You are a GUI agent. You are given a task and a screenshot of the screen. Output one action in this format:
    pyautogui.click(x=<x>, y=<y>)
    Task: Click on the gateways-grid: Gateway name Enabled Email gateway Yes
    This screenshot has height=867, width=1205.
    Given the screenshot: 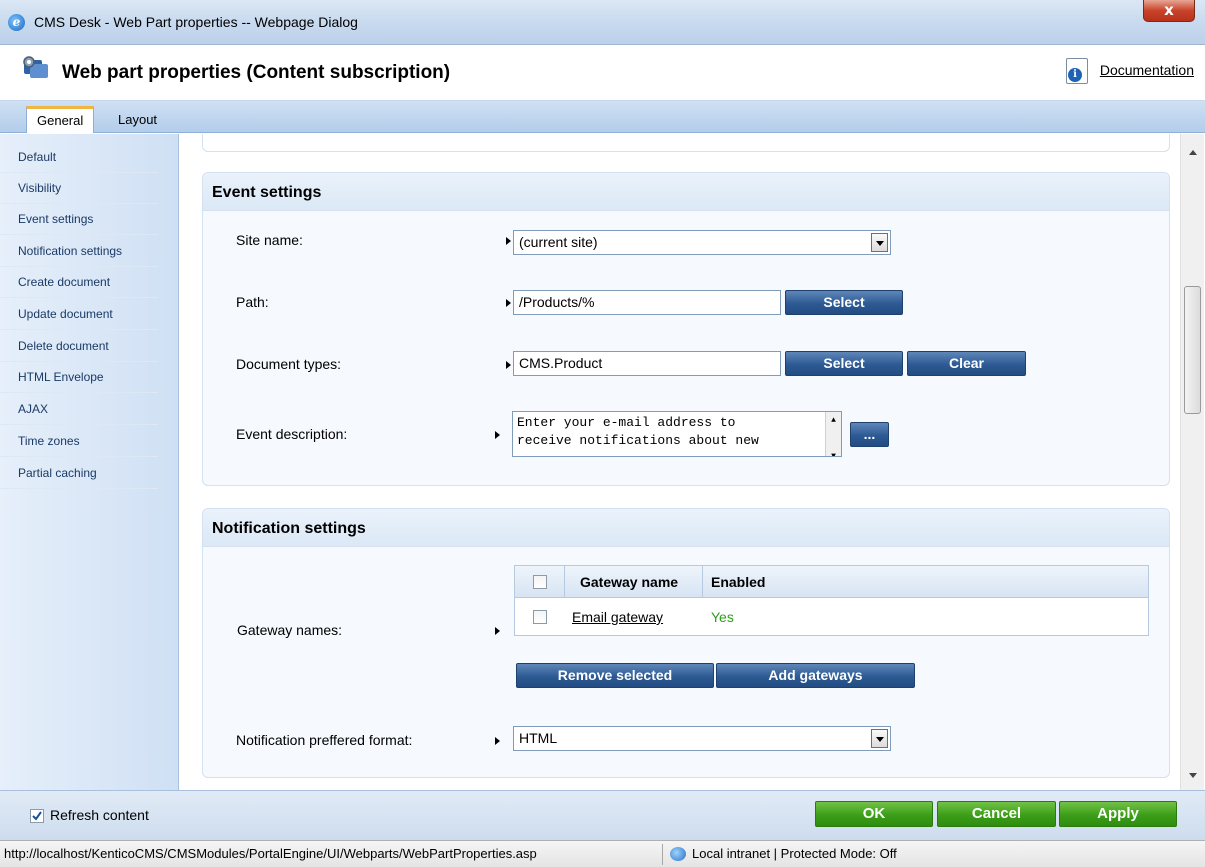 What is the action you would take?
    pyautogui.click(x=831, y=600)
    